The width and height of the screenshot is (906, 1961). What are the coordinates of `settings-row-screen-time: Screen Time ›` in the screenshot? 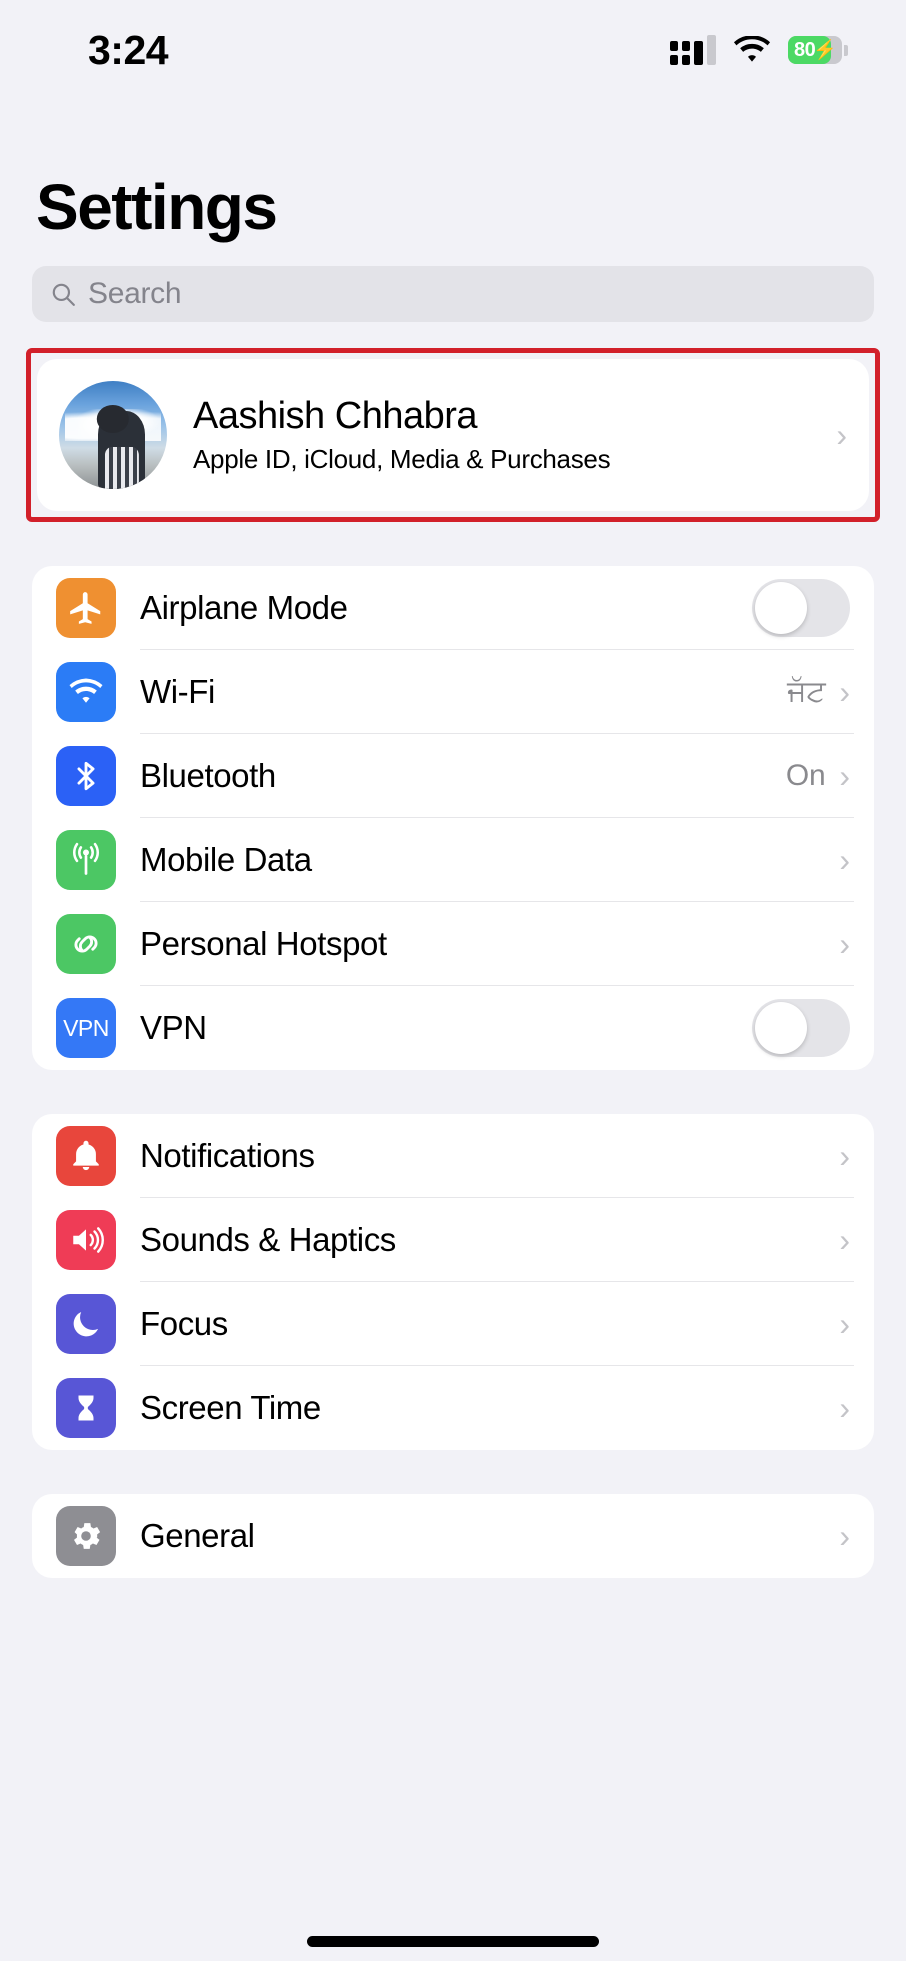 It's located at (453, 1408).